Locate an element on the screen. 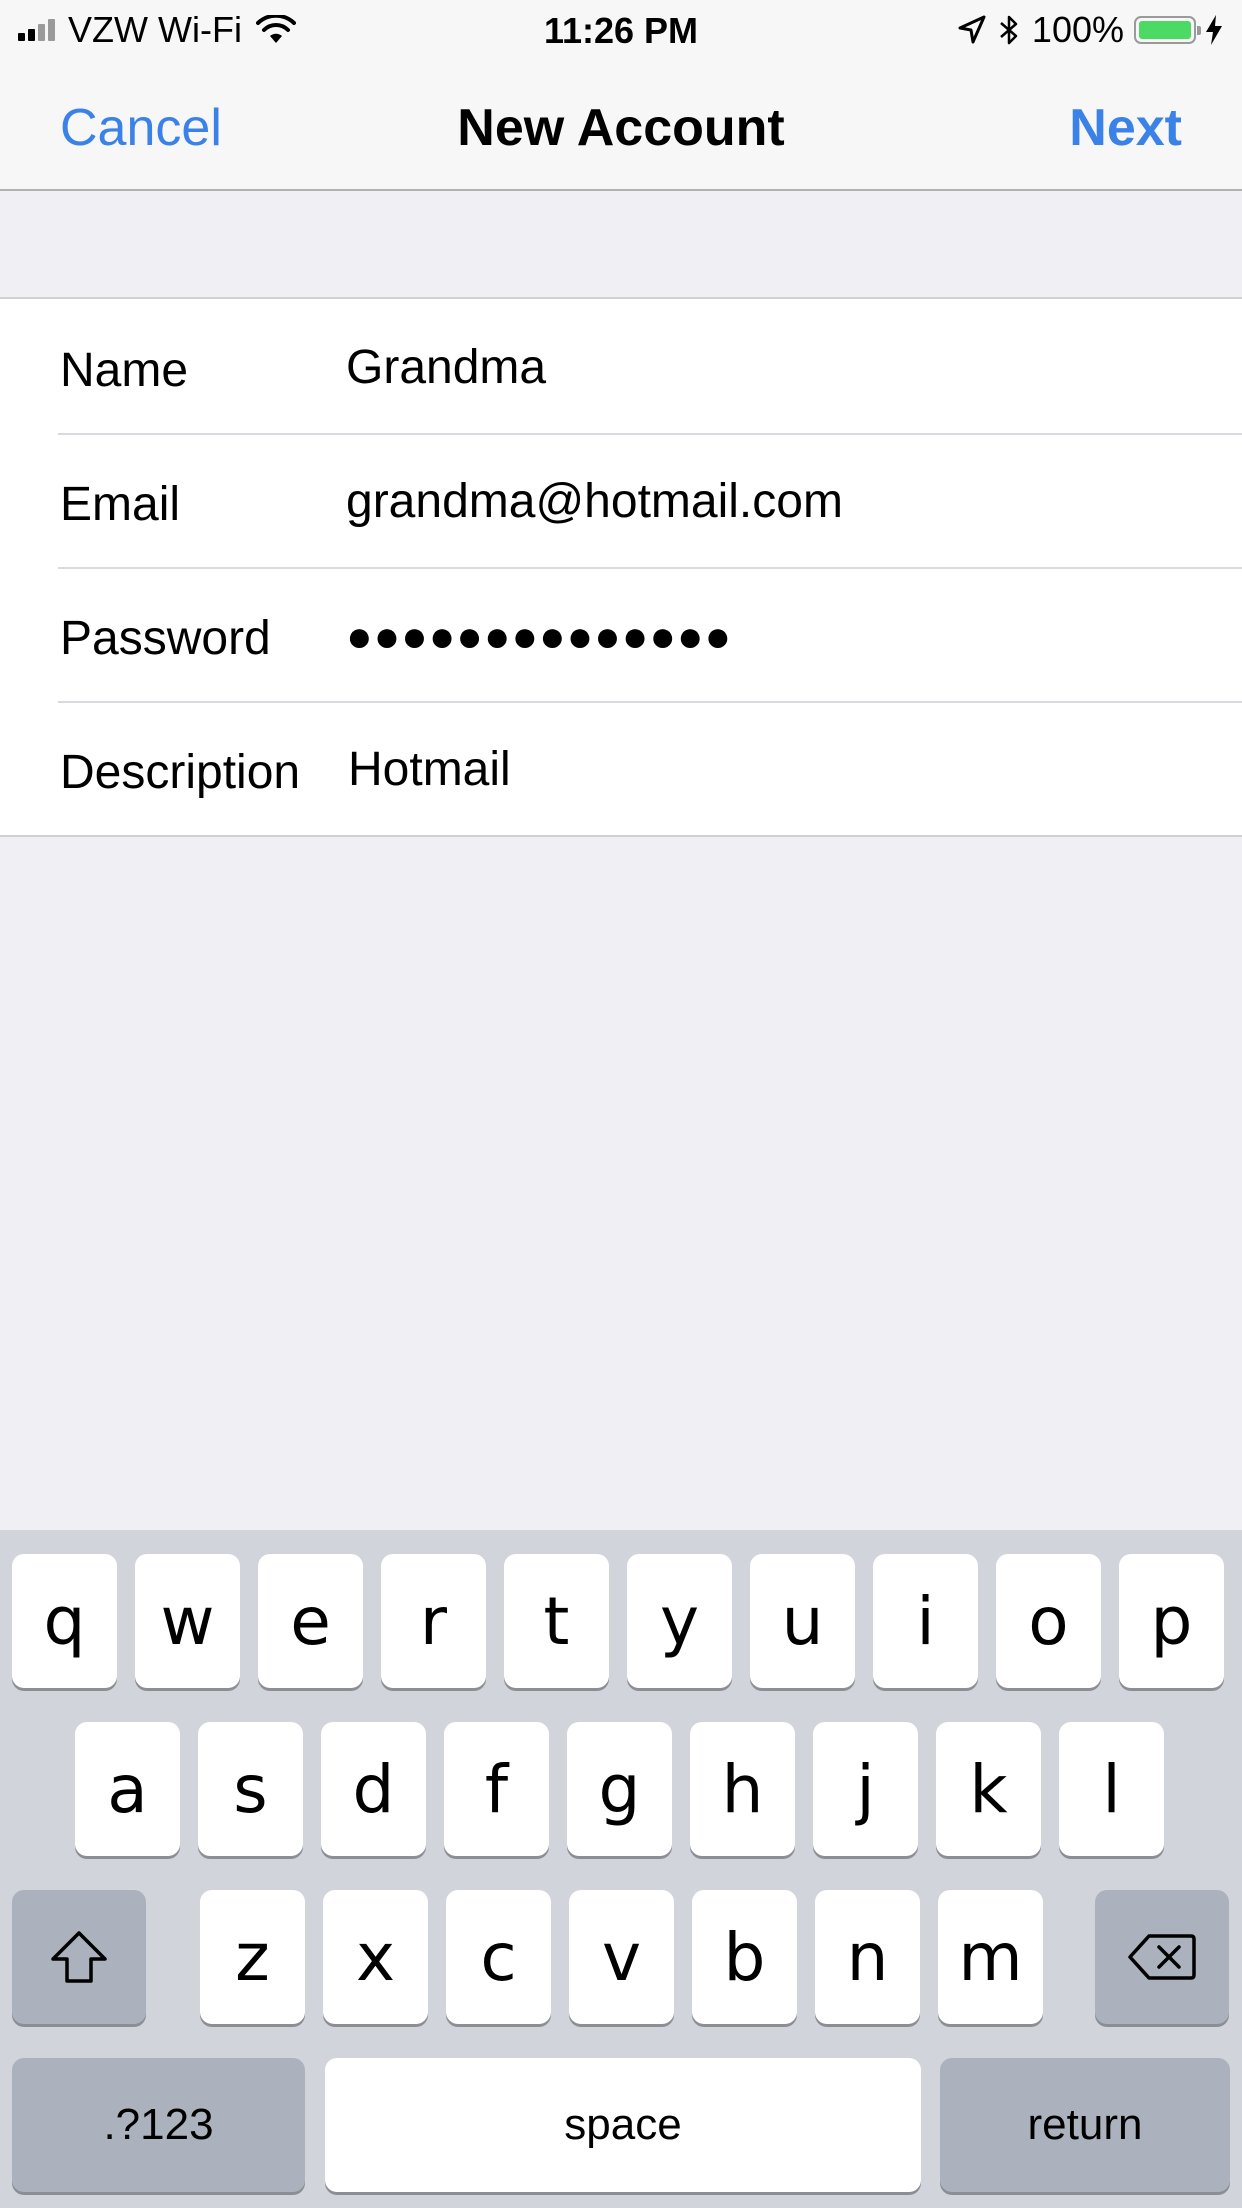  key-j: j is located at coordinates (865, 1789).